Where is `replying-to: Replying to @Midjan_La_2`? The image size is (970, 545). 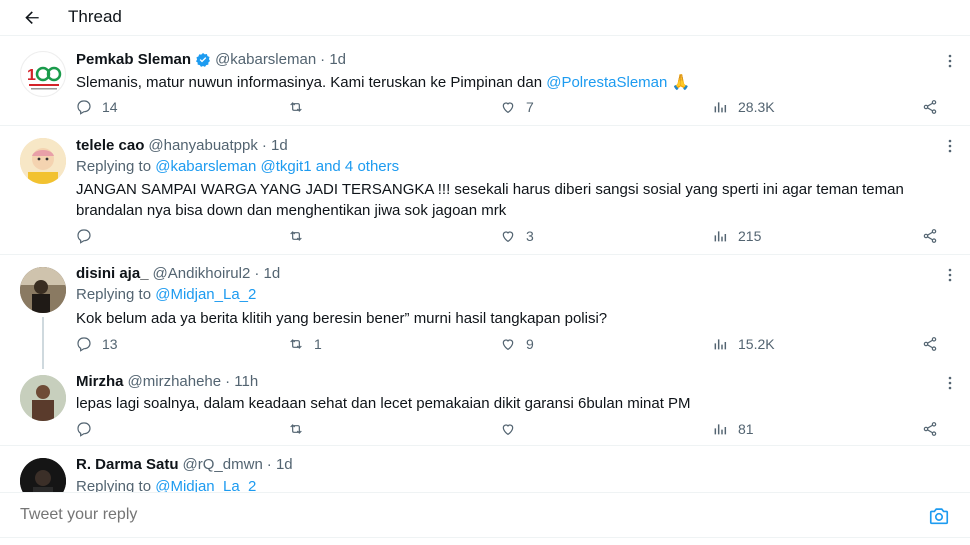 replying-to: Replying to @Midjan_La_2 is located at coordinates (166, 294).